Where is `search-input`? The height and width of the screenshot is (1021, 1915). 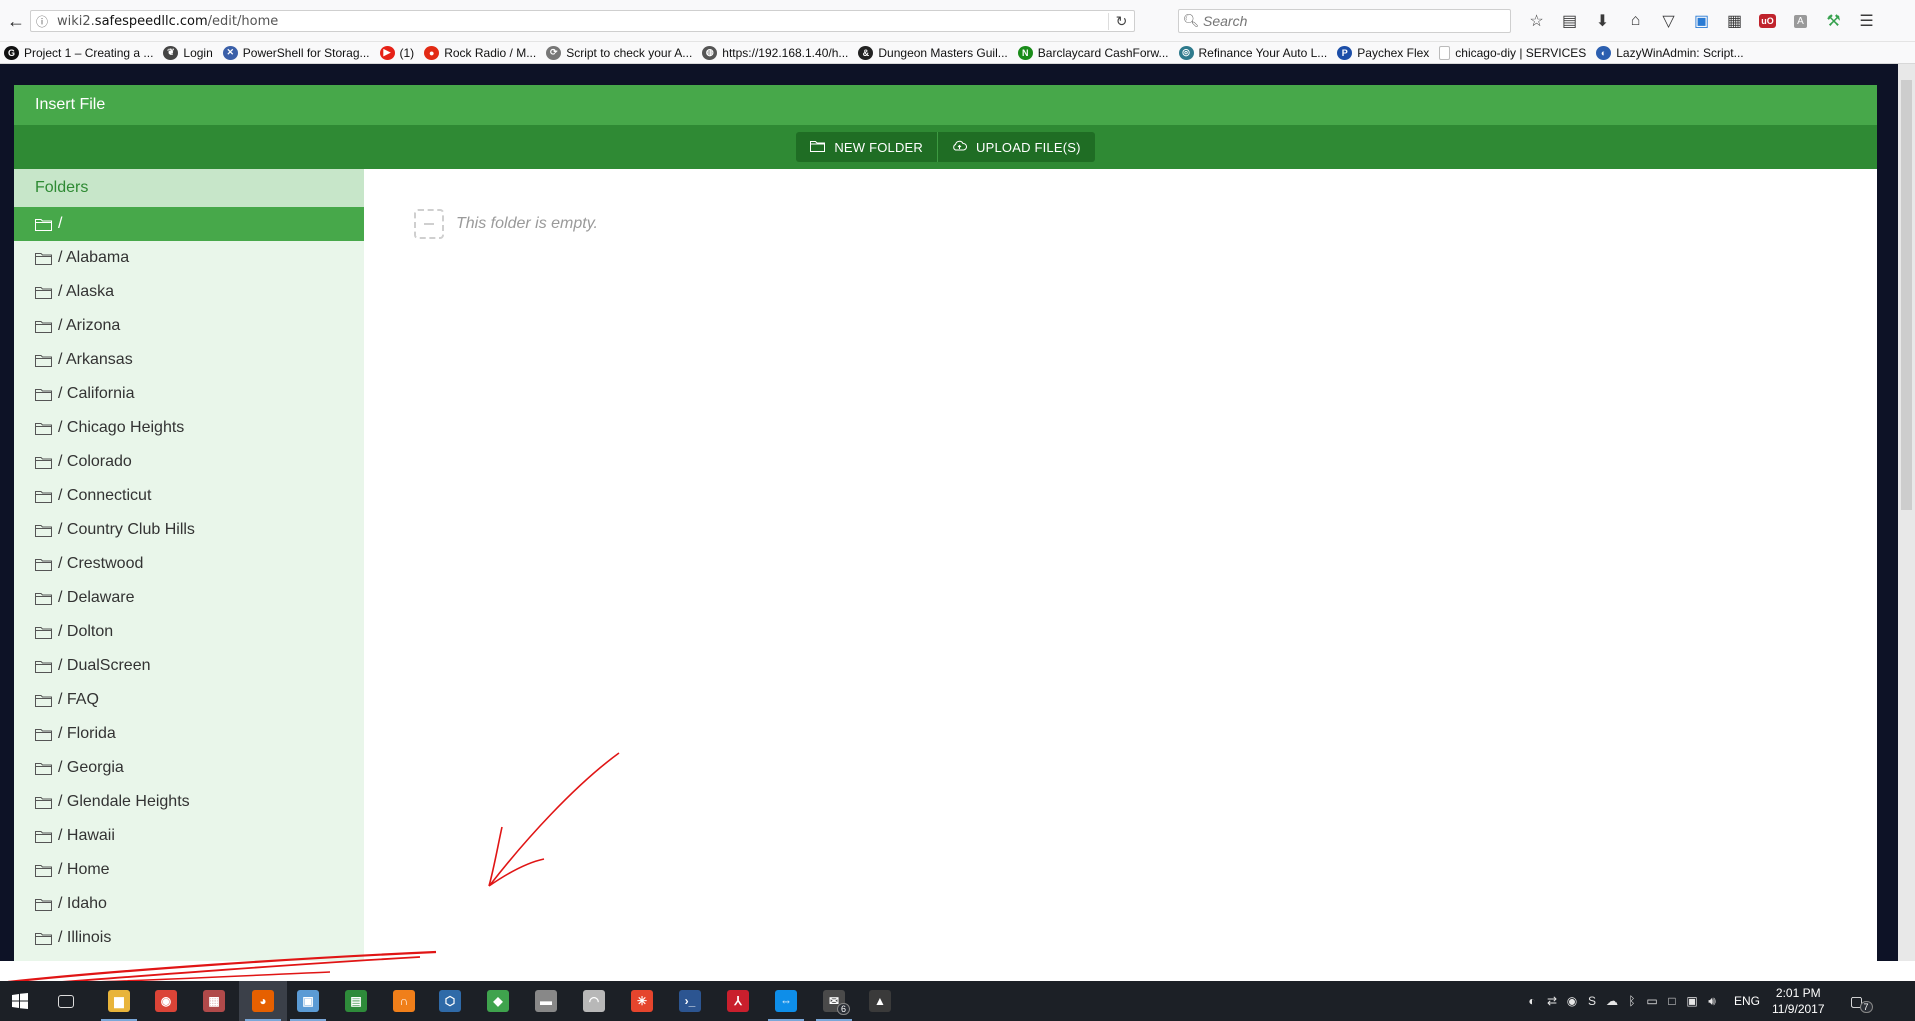
search-input is located at coordinates (1356, 21).